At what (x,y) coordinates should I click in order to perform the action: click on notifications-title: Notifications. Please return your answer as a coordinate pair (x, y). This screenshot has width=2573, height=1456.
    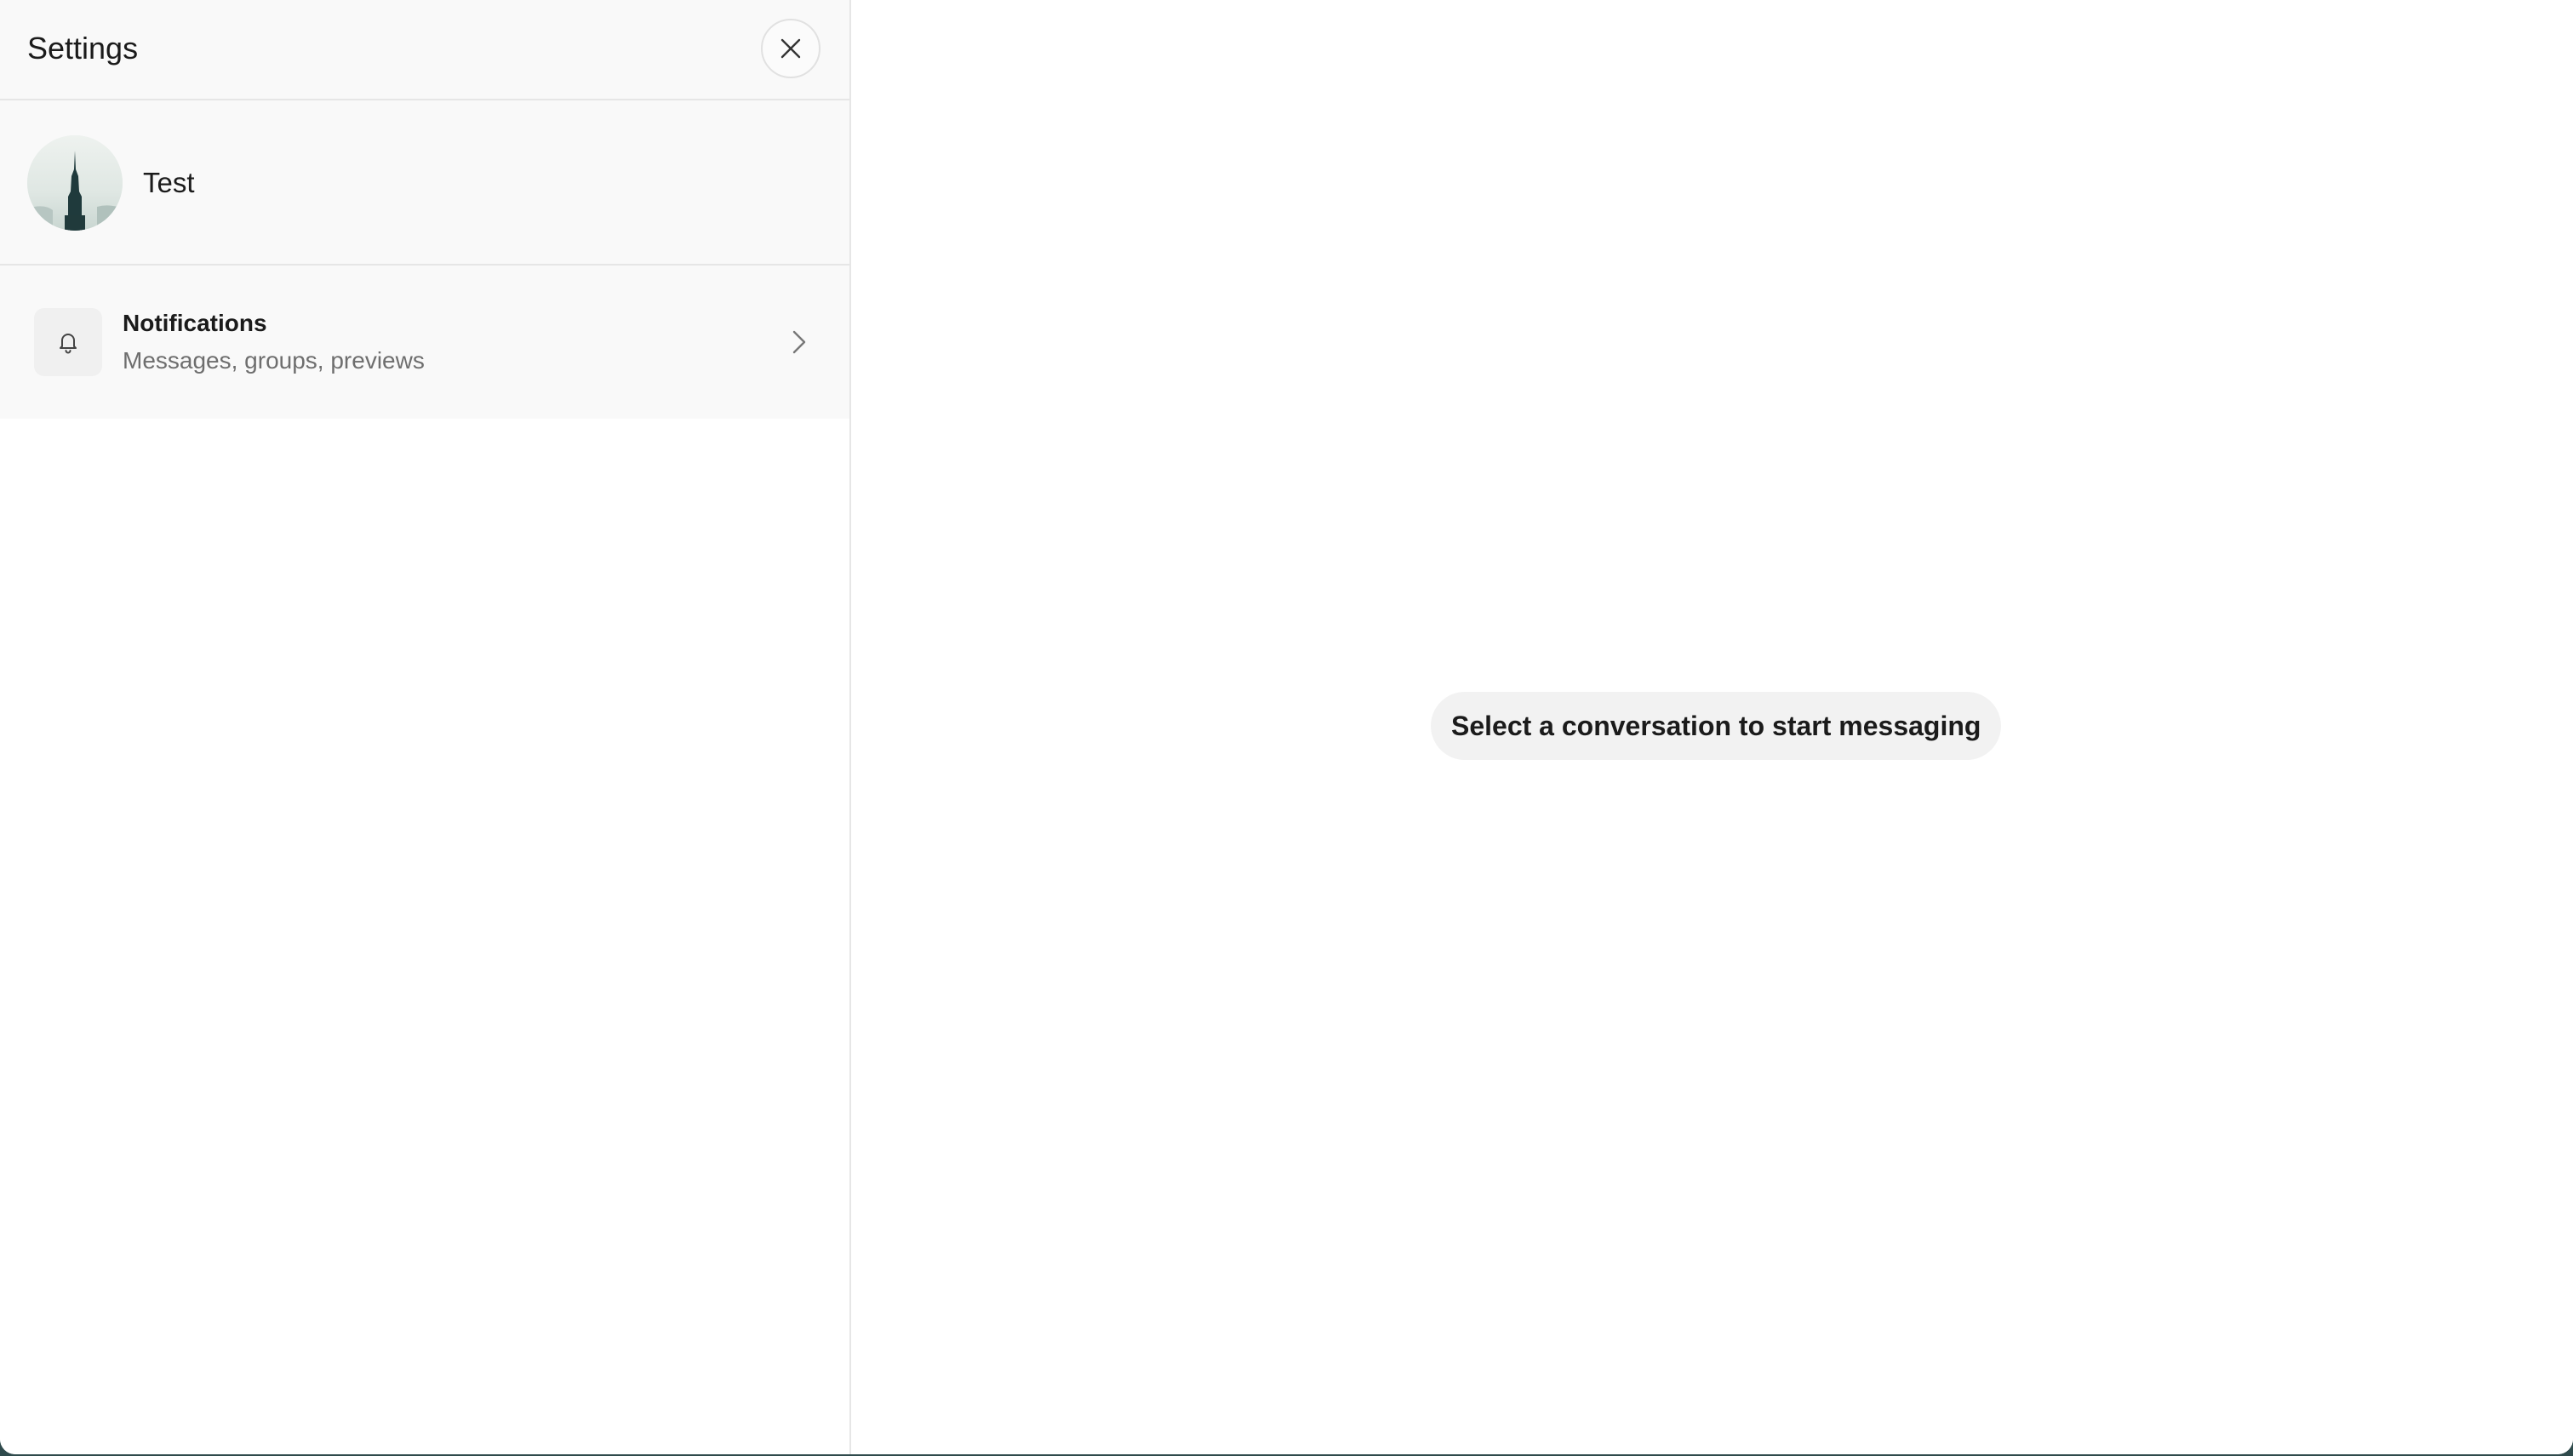
    Looking at the image, I should click on (195, 323).